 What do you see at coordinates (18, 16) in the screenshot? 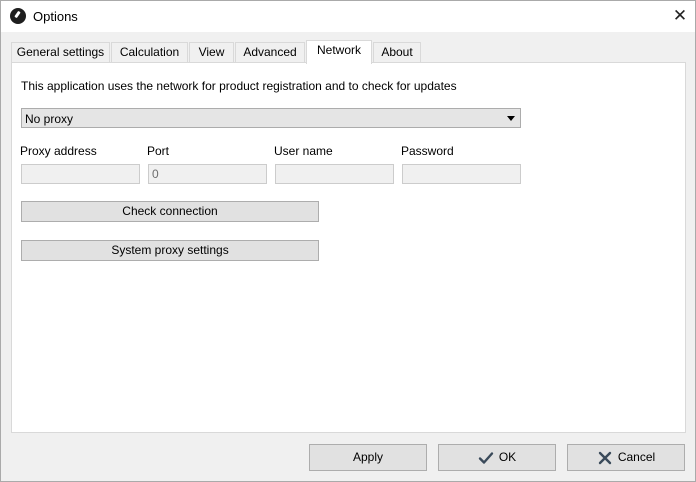
I see `app-icon` at bounding box center [18, 16].